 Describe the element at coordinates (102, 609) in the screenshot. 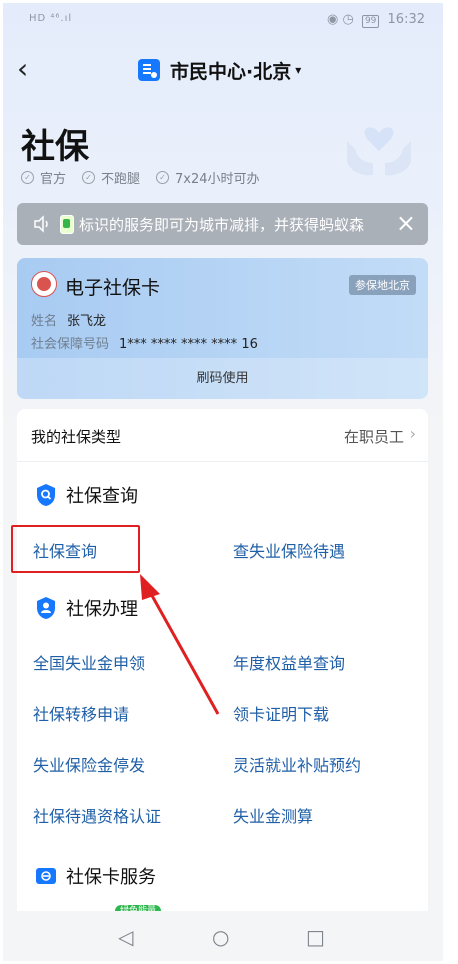

I see `section-handle-title: 社保办理` at that location.